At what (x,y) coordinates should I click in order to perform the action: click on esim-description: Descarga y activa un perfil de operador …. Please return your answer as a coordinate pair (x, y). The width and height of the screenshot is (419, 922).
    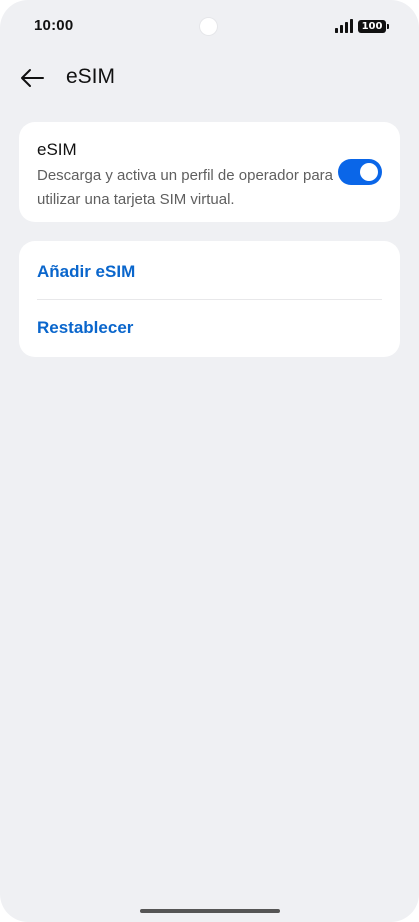
    Looking at the image, I should click on (185, 187).